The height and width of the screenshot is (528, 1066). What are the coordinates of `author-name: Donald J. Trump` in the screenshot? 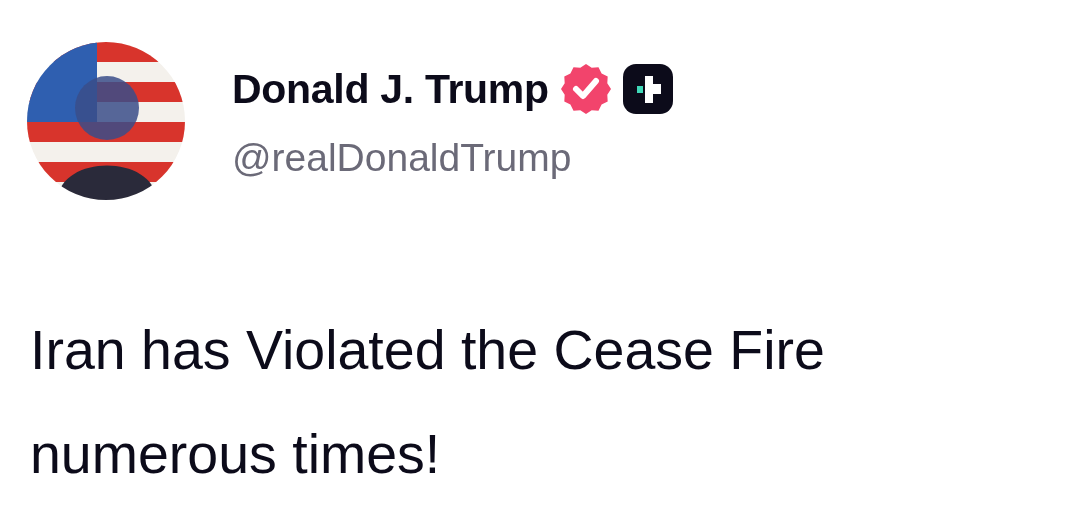 It's located at (390, 89).